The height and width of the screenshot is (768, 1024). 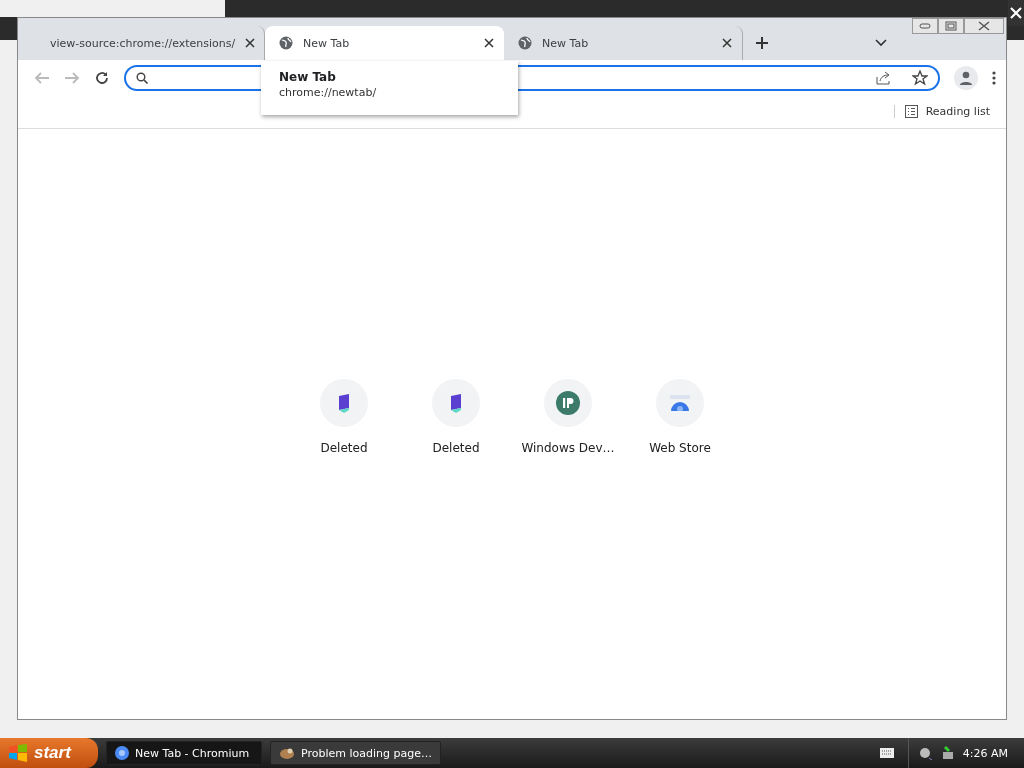 What do you see at coordinates (994, 77) in the screenshot?
I see `menu-icon` at bounding box center [994, 77].